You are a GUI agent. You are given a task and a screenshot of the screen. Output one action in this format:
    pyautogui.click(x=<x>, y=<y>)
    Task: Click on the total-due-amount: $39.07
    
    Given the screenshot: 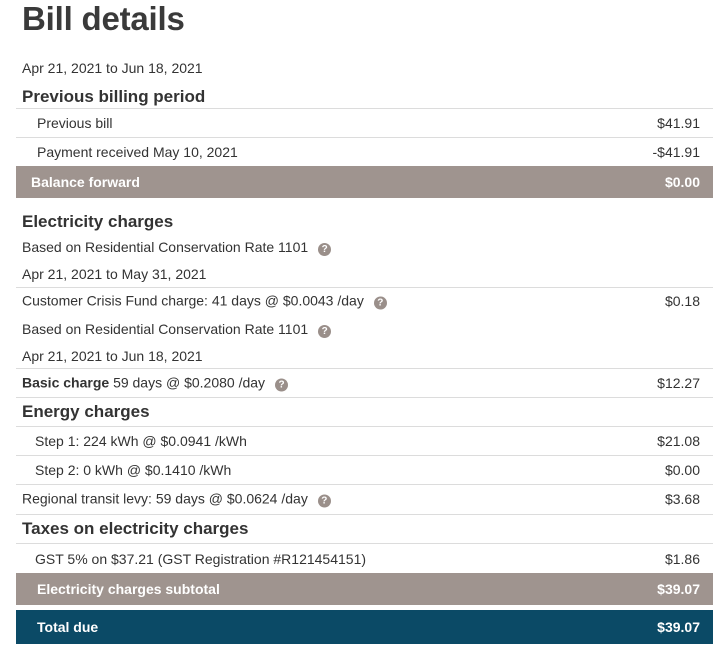 What is the action you would take?
    pyautogui.click(x=678, y=627)
    